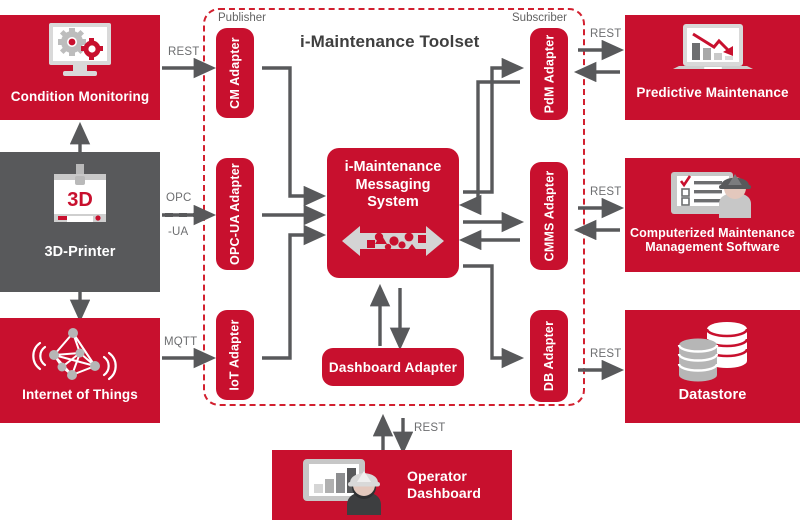  I want to click on adapter-dashboard: Dashboard Adapter, so click(393, 367).